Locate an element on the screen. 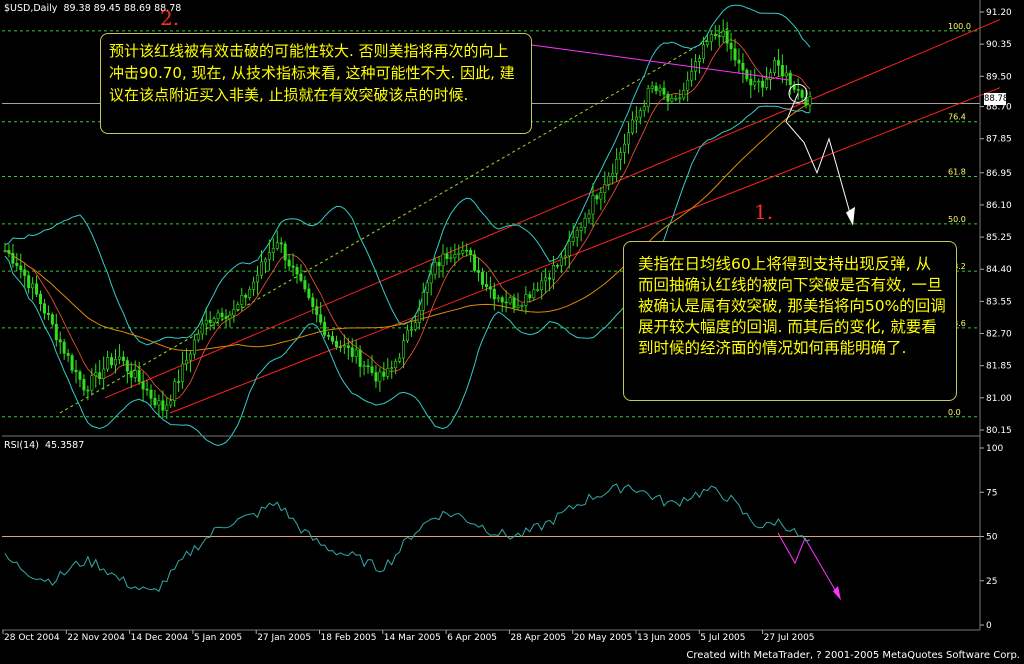 The width and height of the screenshot is (1024, 664). rsi-tick-label: 0 is located at coordinates (989, 626).